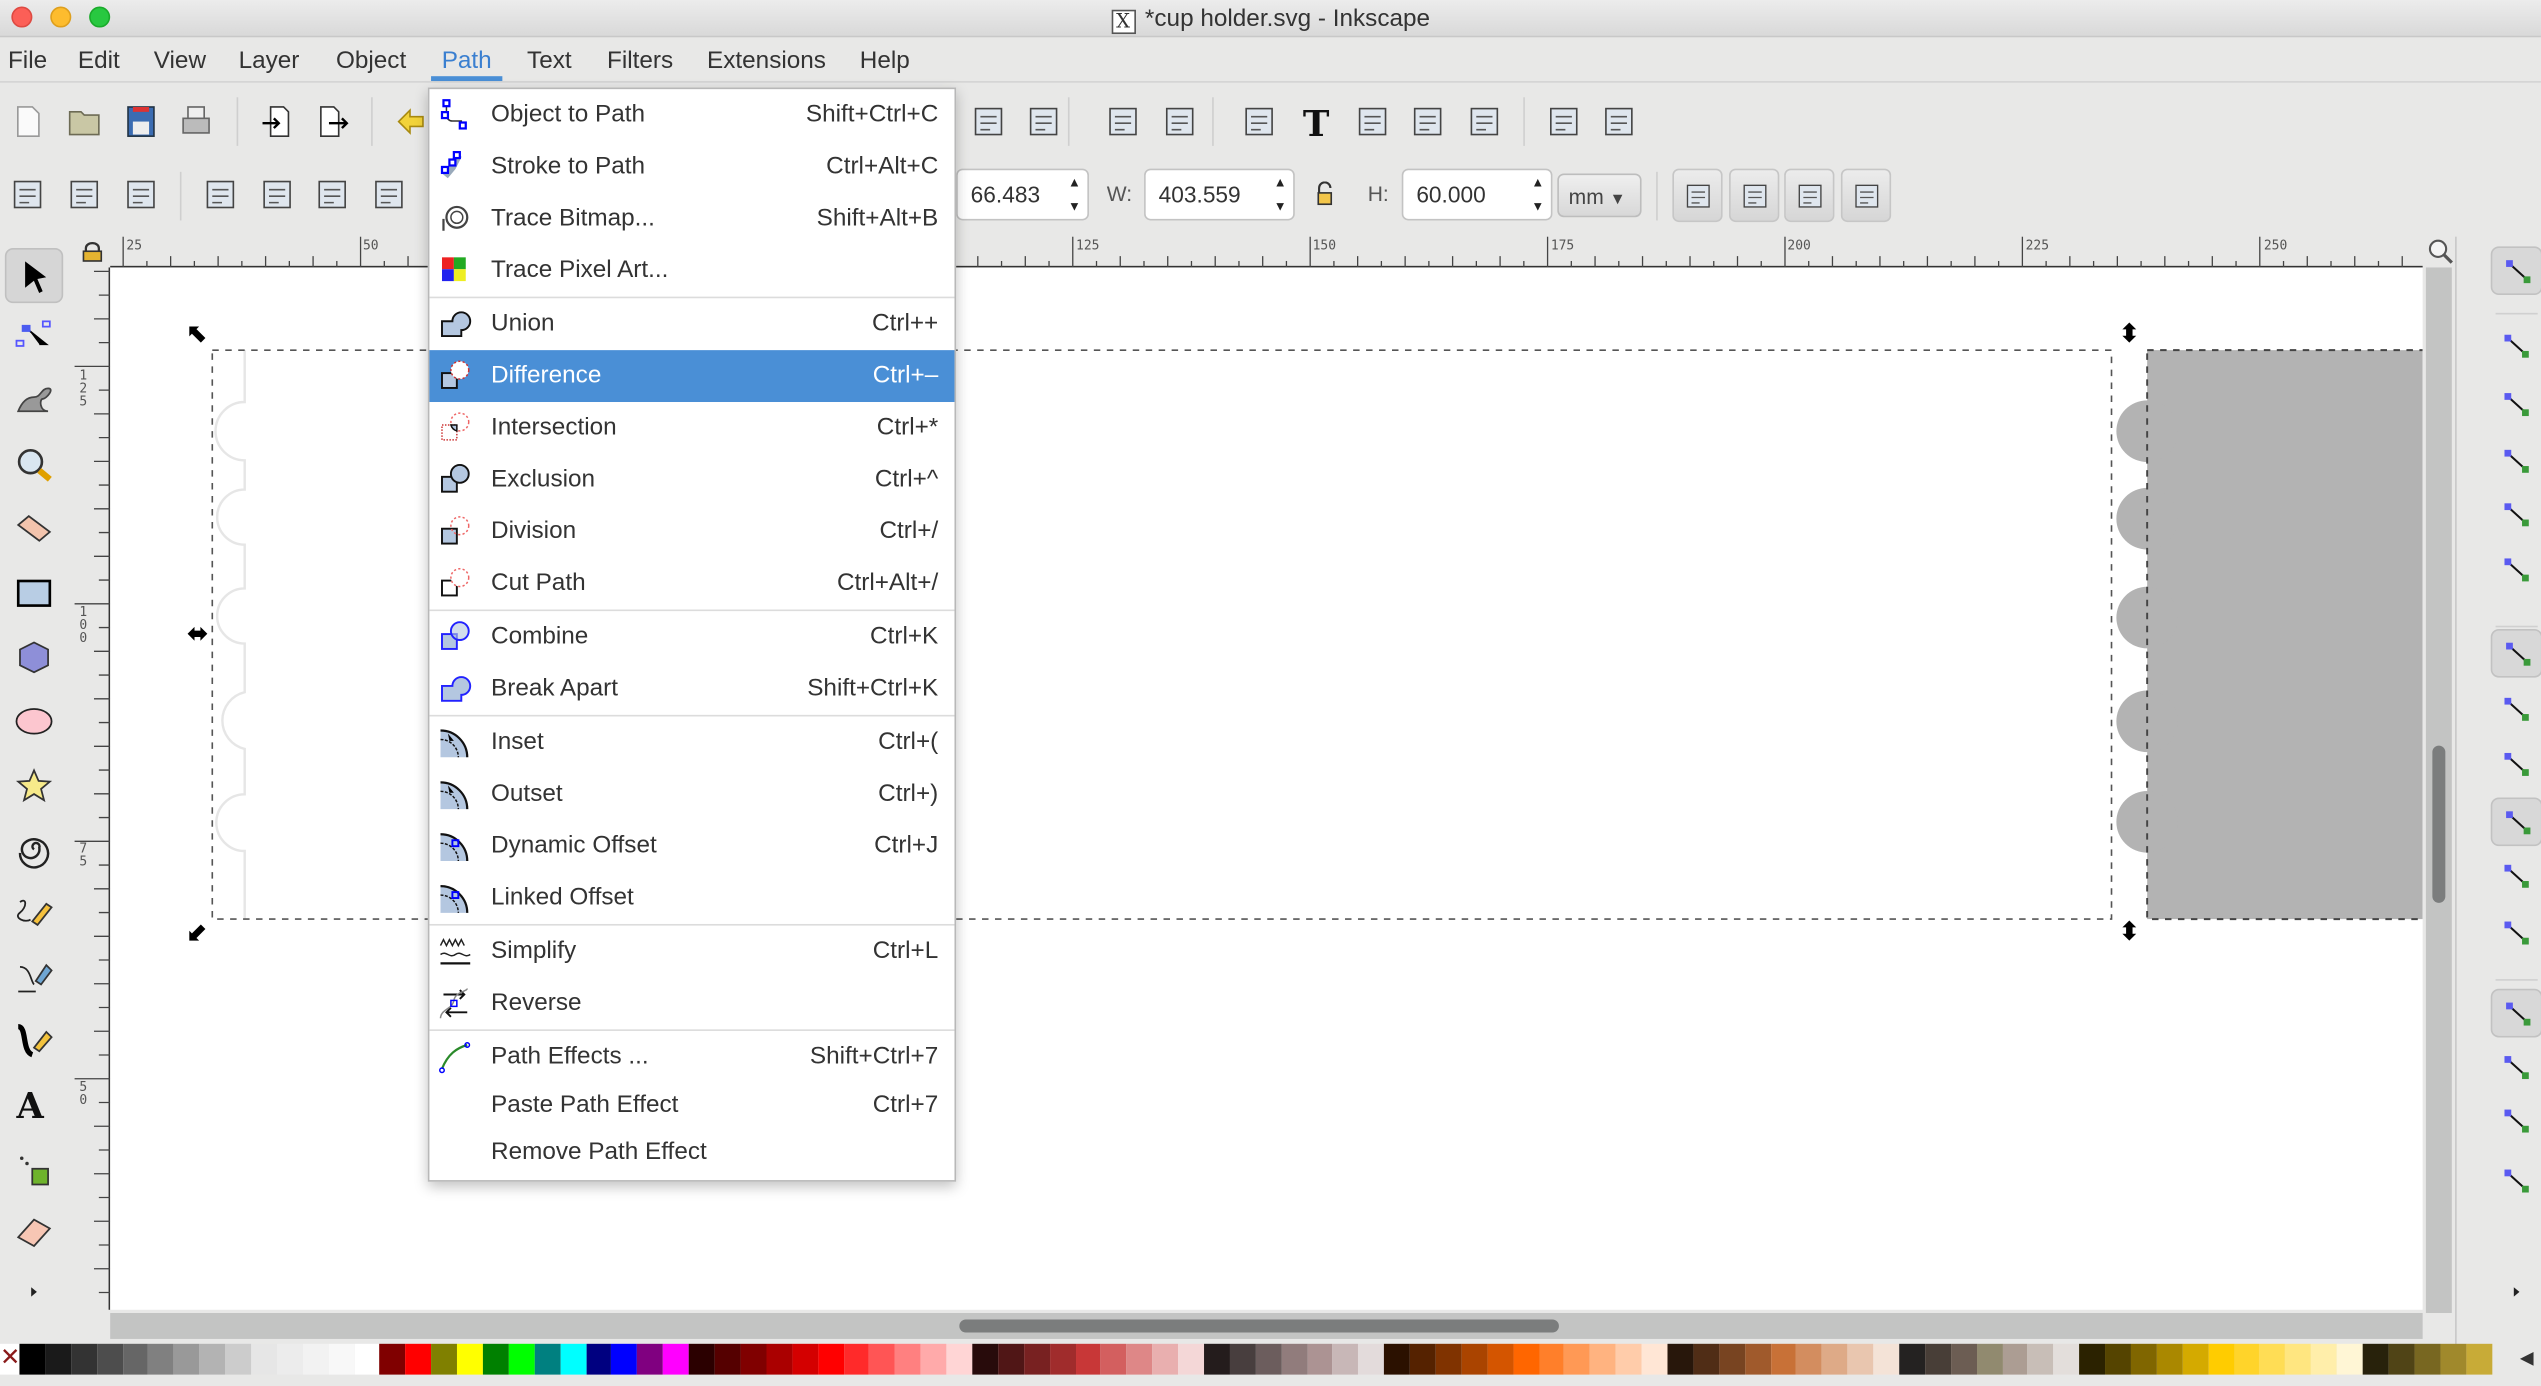  What do you see at coordinates (691, 115) in the screenshot?
I see `menu-item-object-to-path: Object to Path Shift+Ctrl+C` at bounding box center [691, 115].